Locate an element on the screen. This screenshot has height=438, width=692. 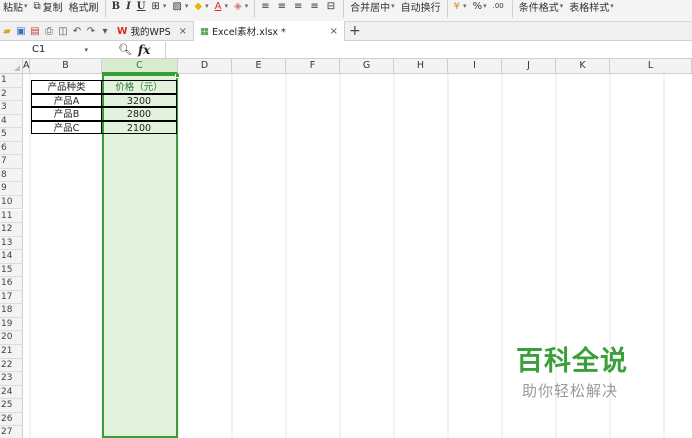
decimal-button: .00 is located at coordinates (499, 6).